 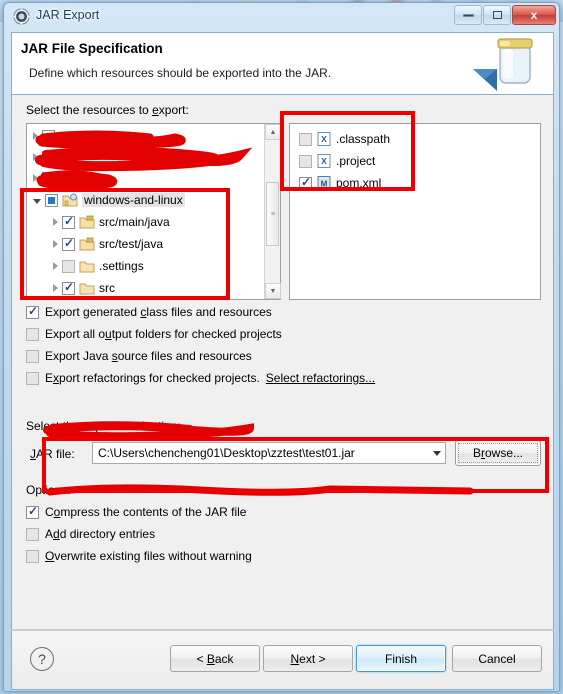 What do you see at coordinates (42, 659) in the screenshot?
I see `help-icon: ?` at bounding box center [42, 659].